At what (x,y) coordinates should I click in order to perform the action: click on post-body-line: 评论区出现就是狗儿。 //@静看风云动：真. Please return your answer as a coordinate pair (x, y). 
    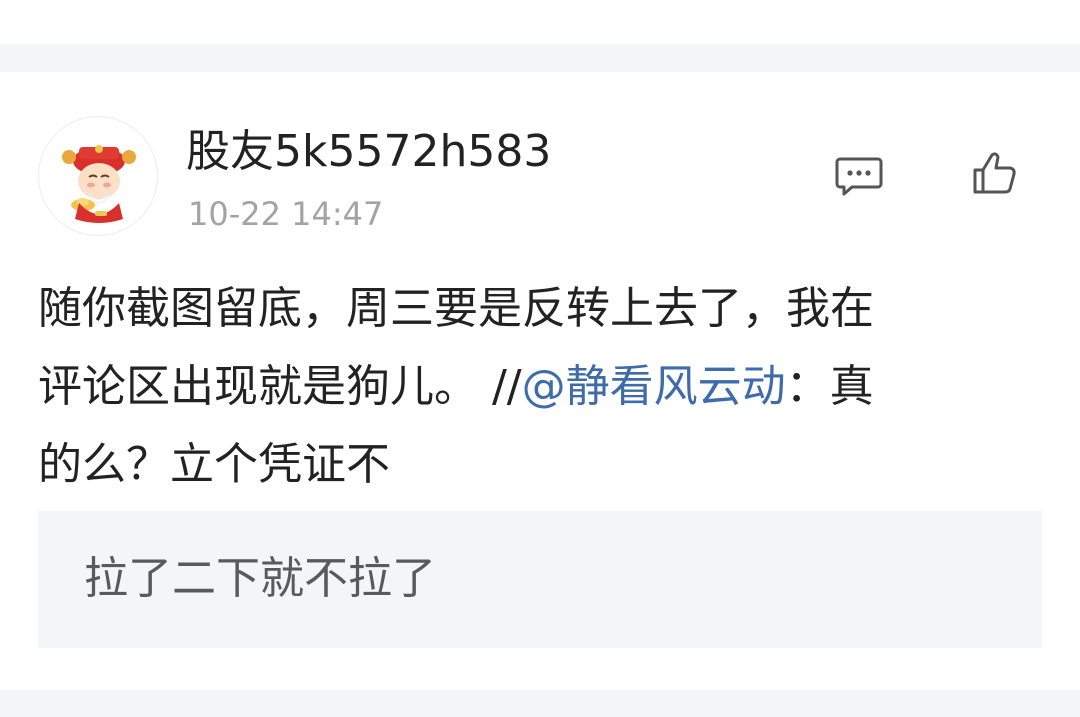
    Looking at the image, I should click on (540, 387).